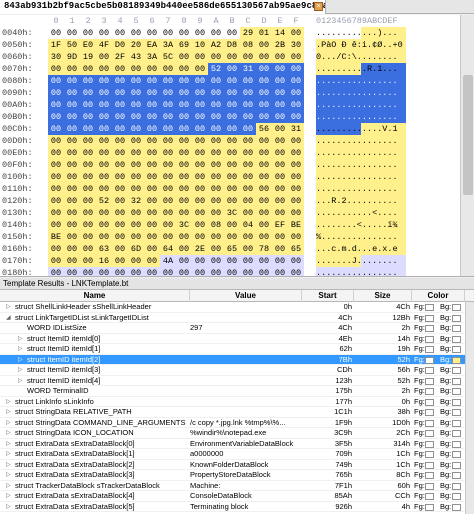 Image resolution: width=474 pixels, height=514 pixels. I want to click on template-row: WORD TerminalID 175h 2h Fg: Bg:, so click(237, 391).